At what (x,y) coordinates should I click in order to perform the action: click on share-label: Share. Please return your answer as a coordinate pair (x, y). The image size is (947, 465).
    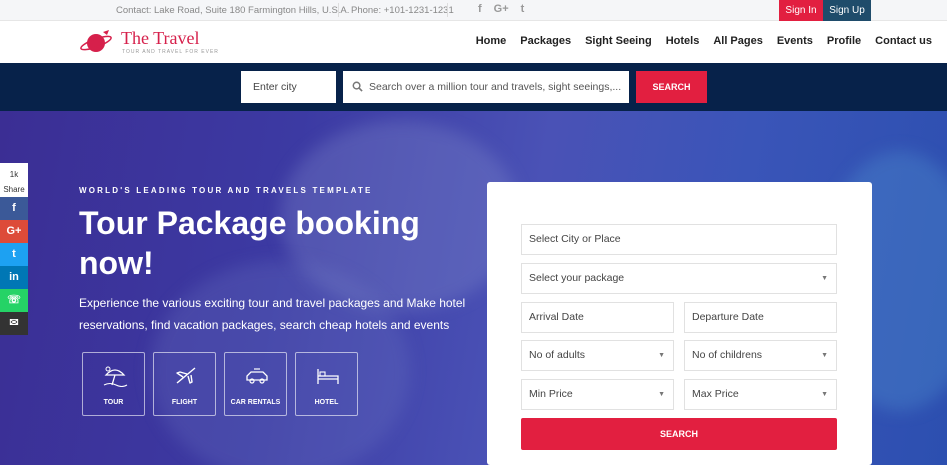
    Looking at the image, I should click on (14, 189).